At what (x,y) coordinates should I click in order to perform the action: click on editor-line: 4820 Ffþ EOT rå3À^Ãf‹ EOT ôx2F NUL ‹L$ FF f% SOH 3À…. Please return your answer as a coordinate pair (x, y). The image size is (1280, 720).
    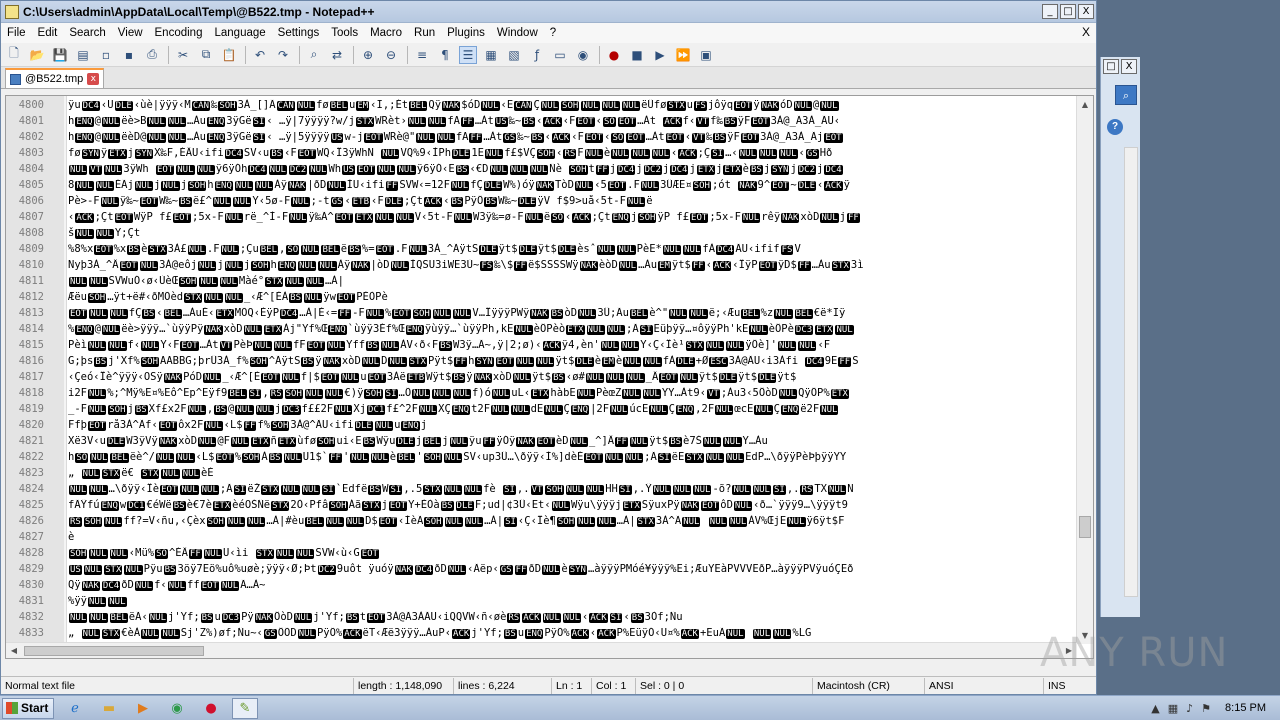
    Looking at the image, I should click on (542, 425).